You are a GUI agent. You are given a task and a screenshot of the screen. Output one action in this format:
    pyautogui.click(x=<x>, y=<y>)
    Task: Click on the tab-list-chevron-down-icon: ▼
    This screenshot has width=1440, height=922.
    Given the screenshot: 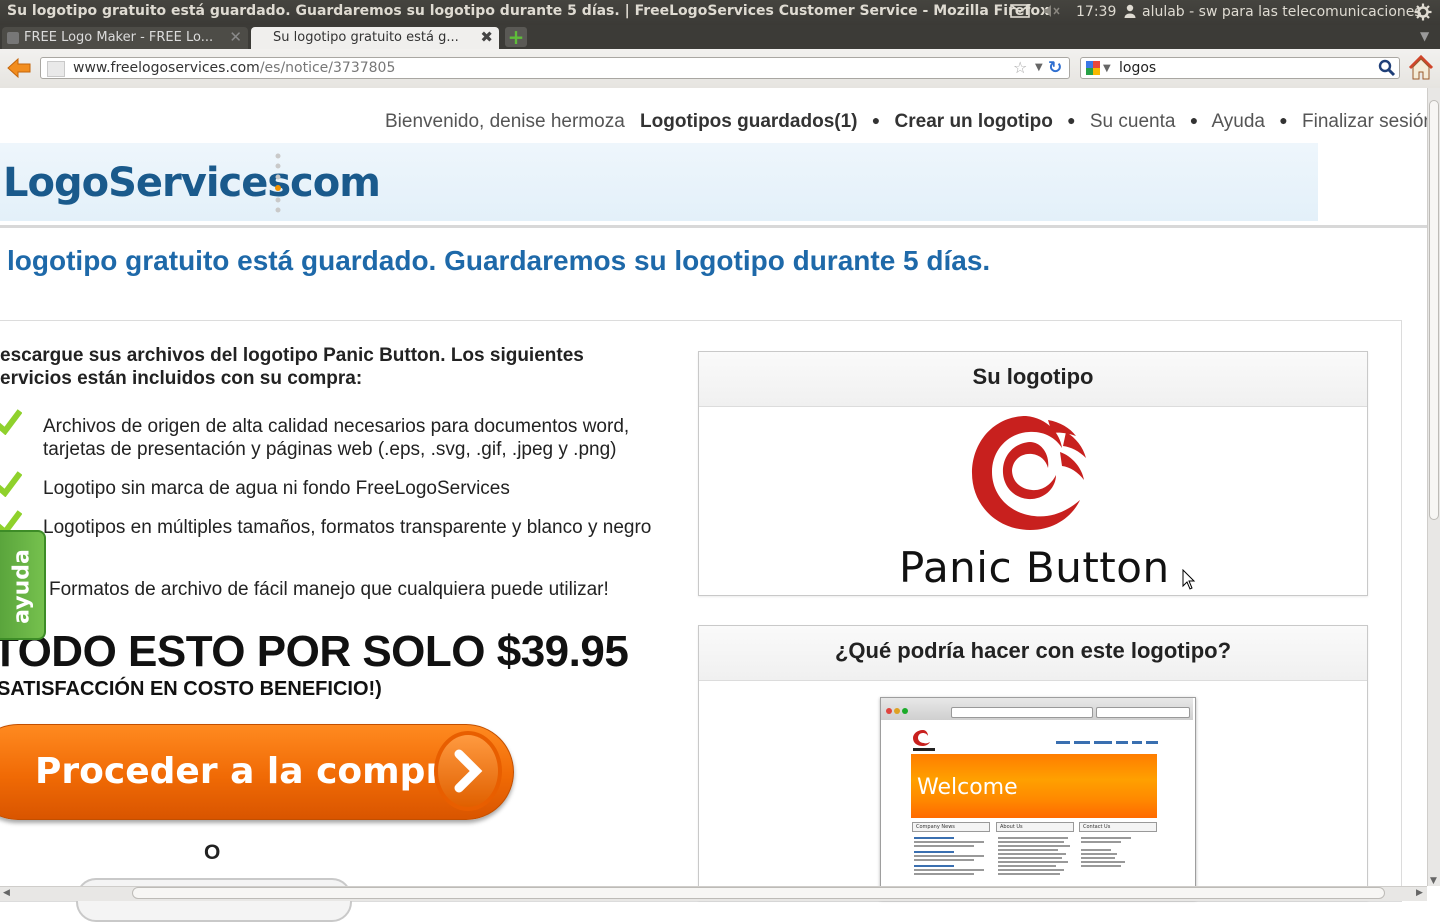 What is the action you would take?
    pyautogui.click(x=1424, y=36)
    